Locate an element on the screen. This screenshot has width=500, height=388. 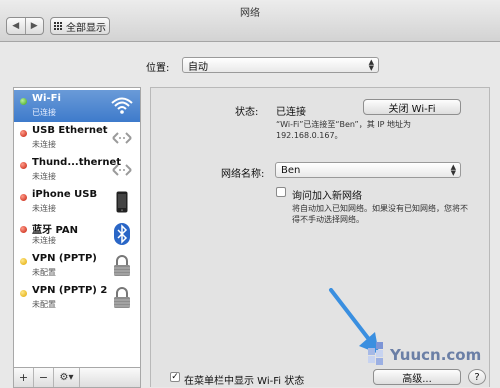
back-forward-group: ◀ ▶ is located at coordinates (25, 26).